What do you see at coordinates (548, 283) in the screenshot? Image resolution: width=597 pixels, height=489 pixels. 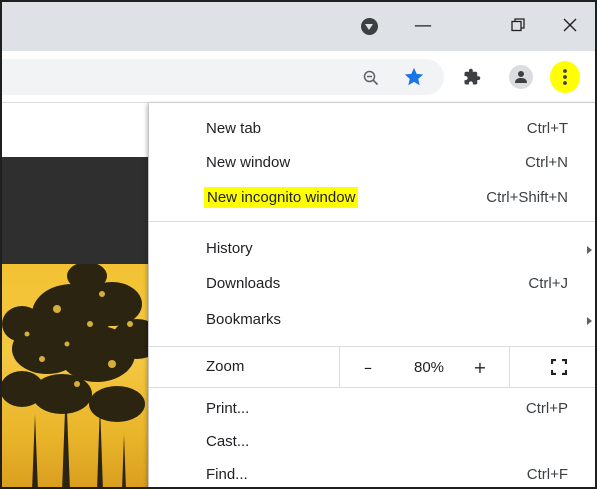 I see `menu-item-shortcut: Ctrl+J` at bounding box center [548, 283].